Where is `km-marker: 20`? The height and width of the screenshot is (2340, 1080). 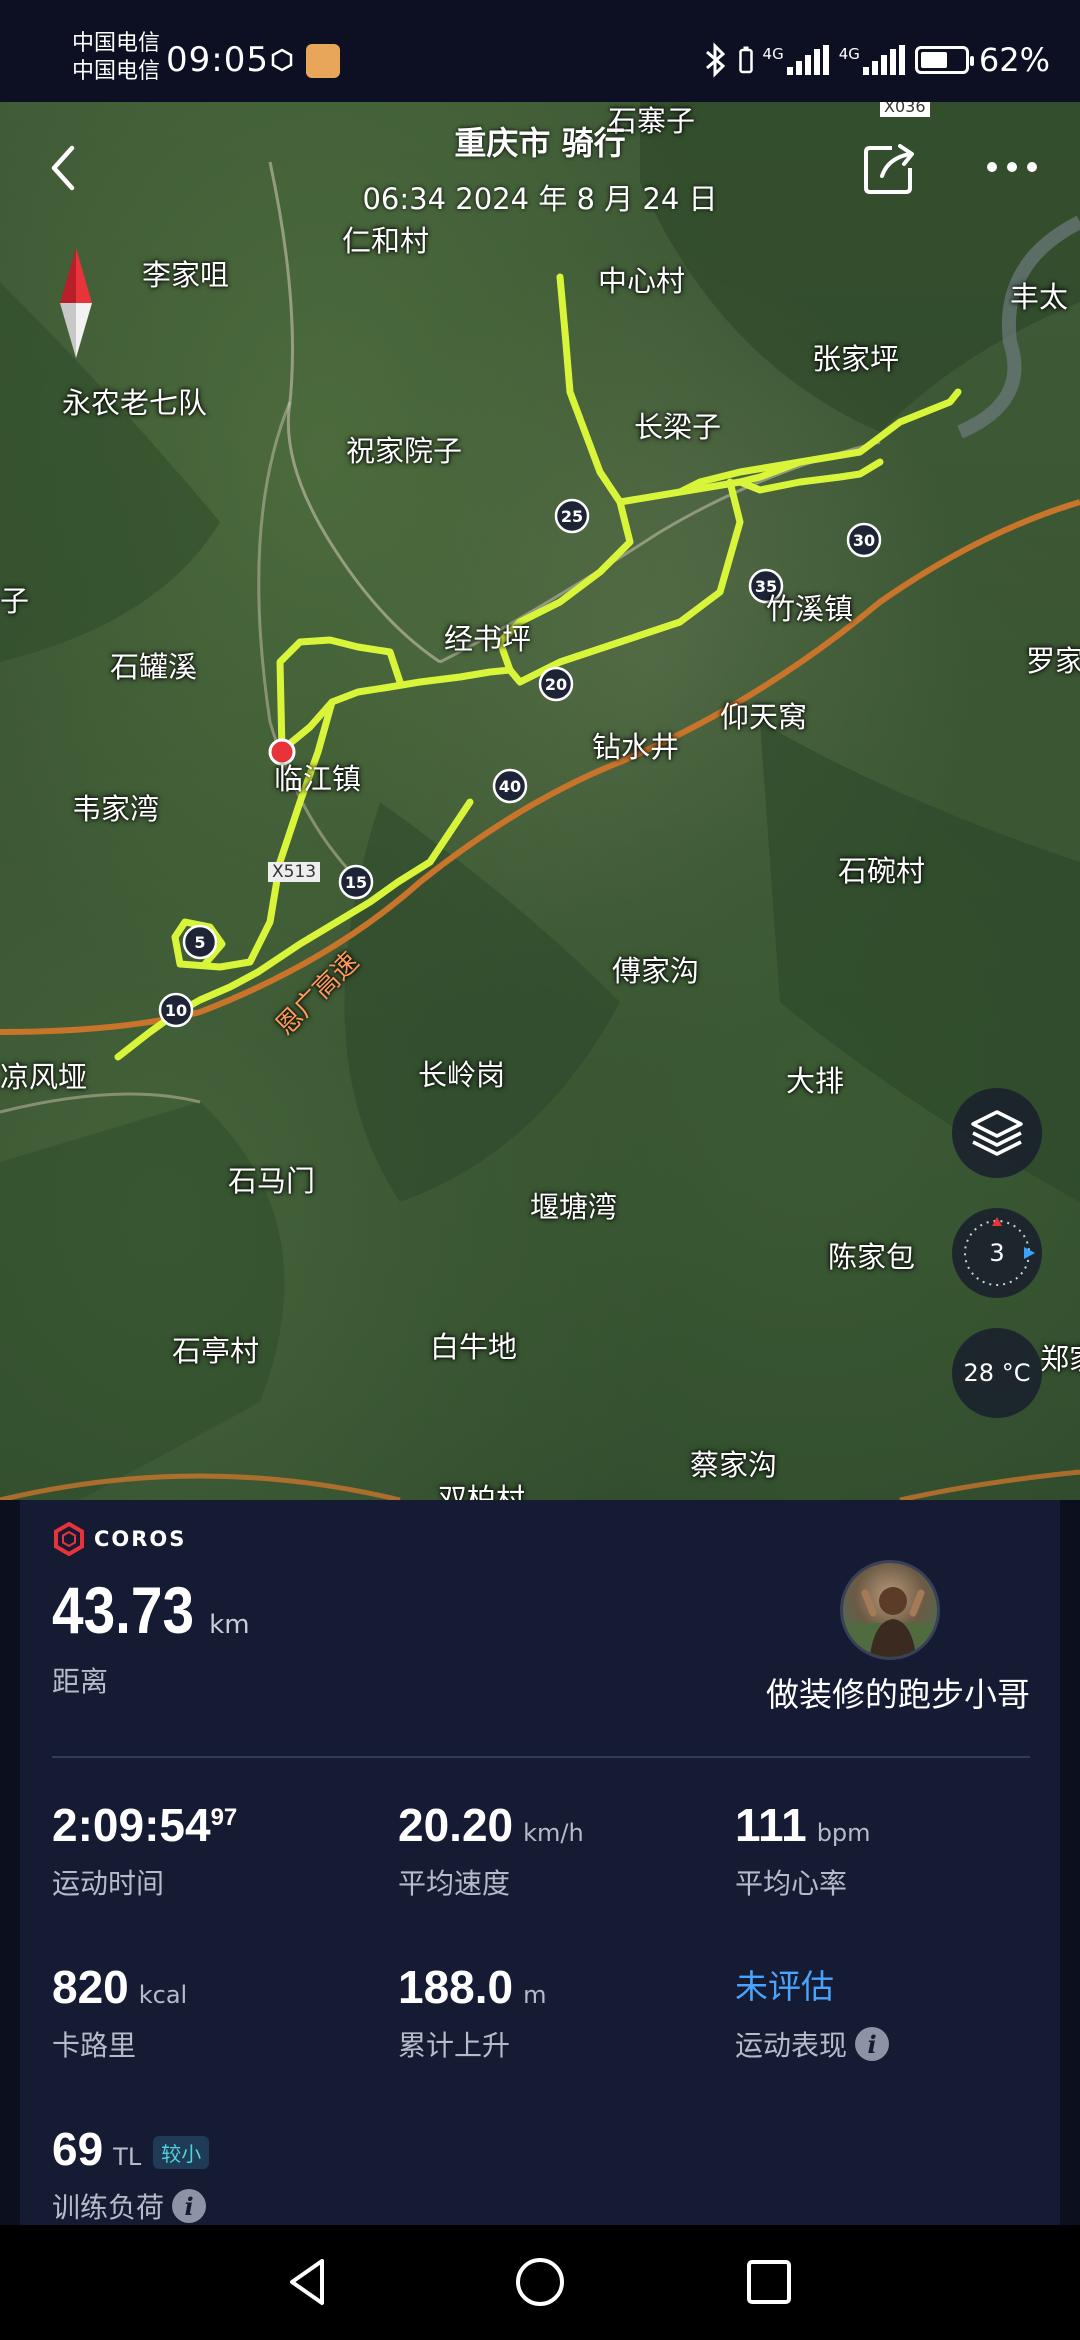
km-marker: 20 is located at coordinates (556, 684).